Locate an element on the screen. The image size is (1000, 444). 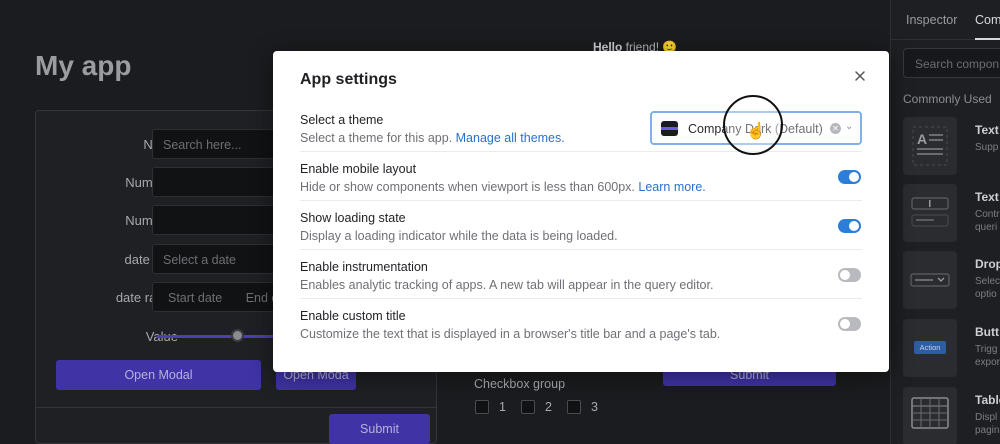
setting-title: Select a theme is located at coordinates (342, 120).